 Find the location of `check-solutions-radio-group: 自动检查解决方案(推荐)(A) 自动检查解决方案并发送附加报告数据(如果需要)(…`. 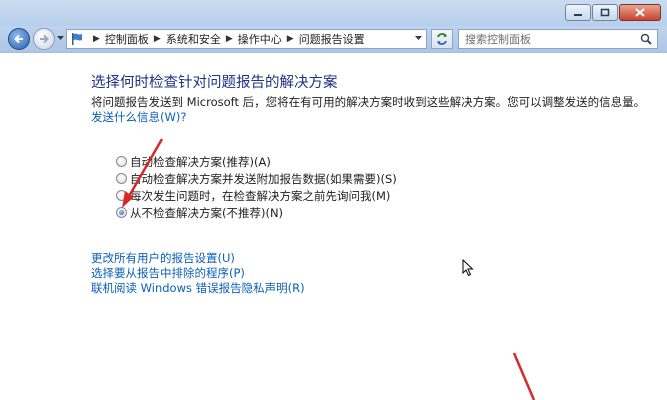

check-solutions-radio-group: 自动检查解决方案(推荐)(A) 自动检查解决方案并发送附加报告数据(如果需要)(… is located at coordinates (256, 187).